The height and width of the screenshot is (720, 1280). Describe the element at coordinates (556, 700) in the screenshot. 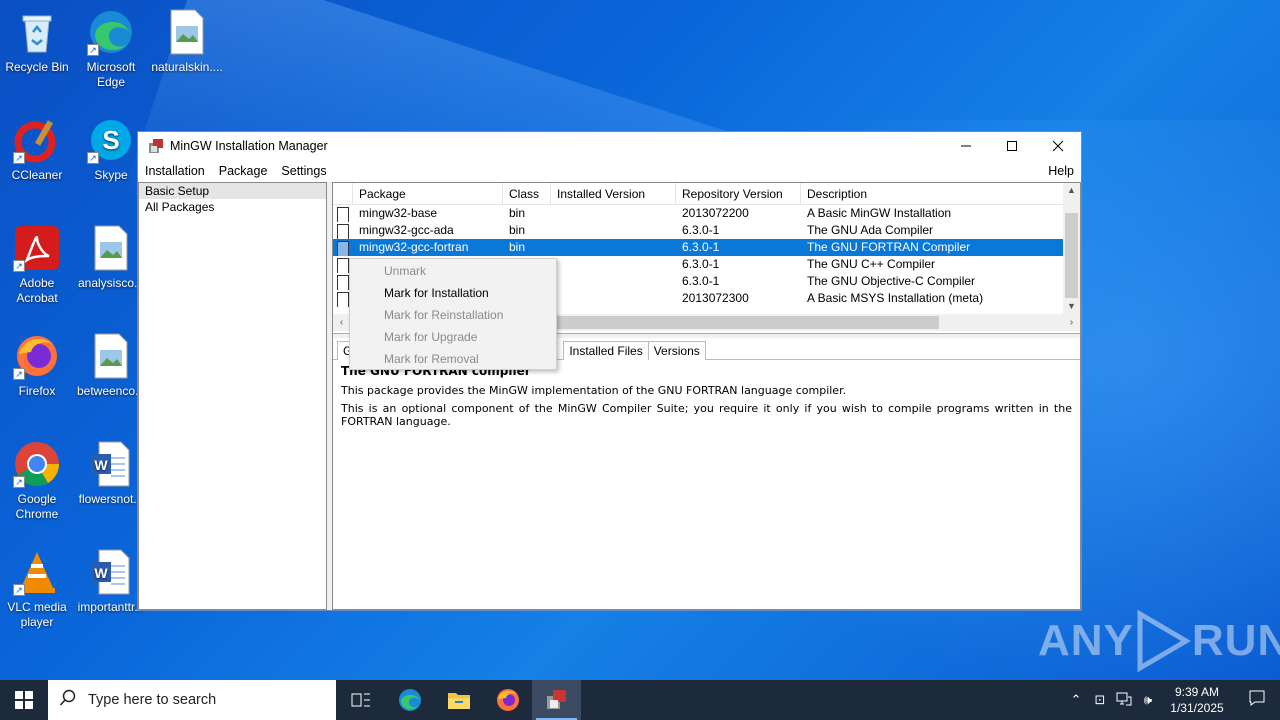

I see `taskbar-mingw` at that location.